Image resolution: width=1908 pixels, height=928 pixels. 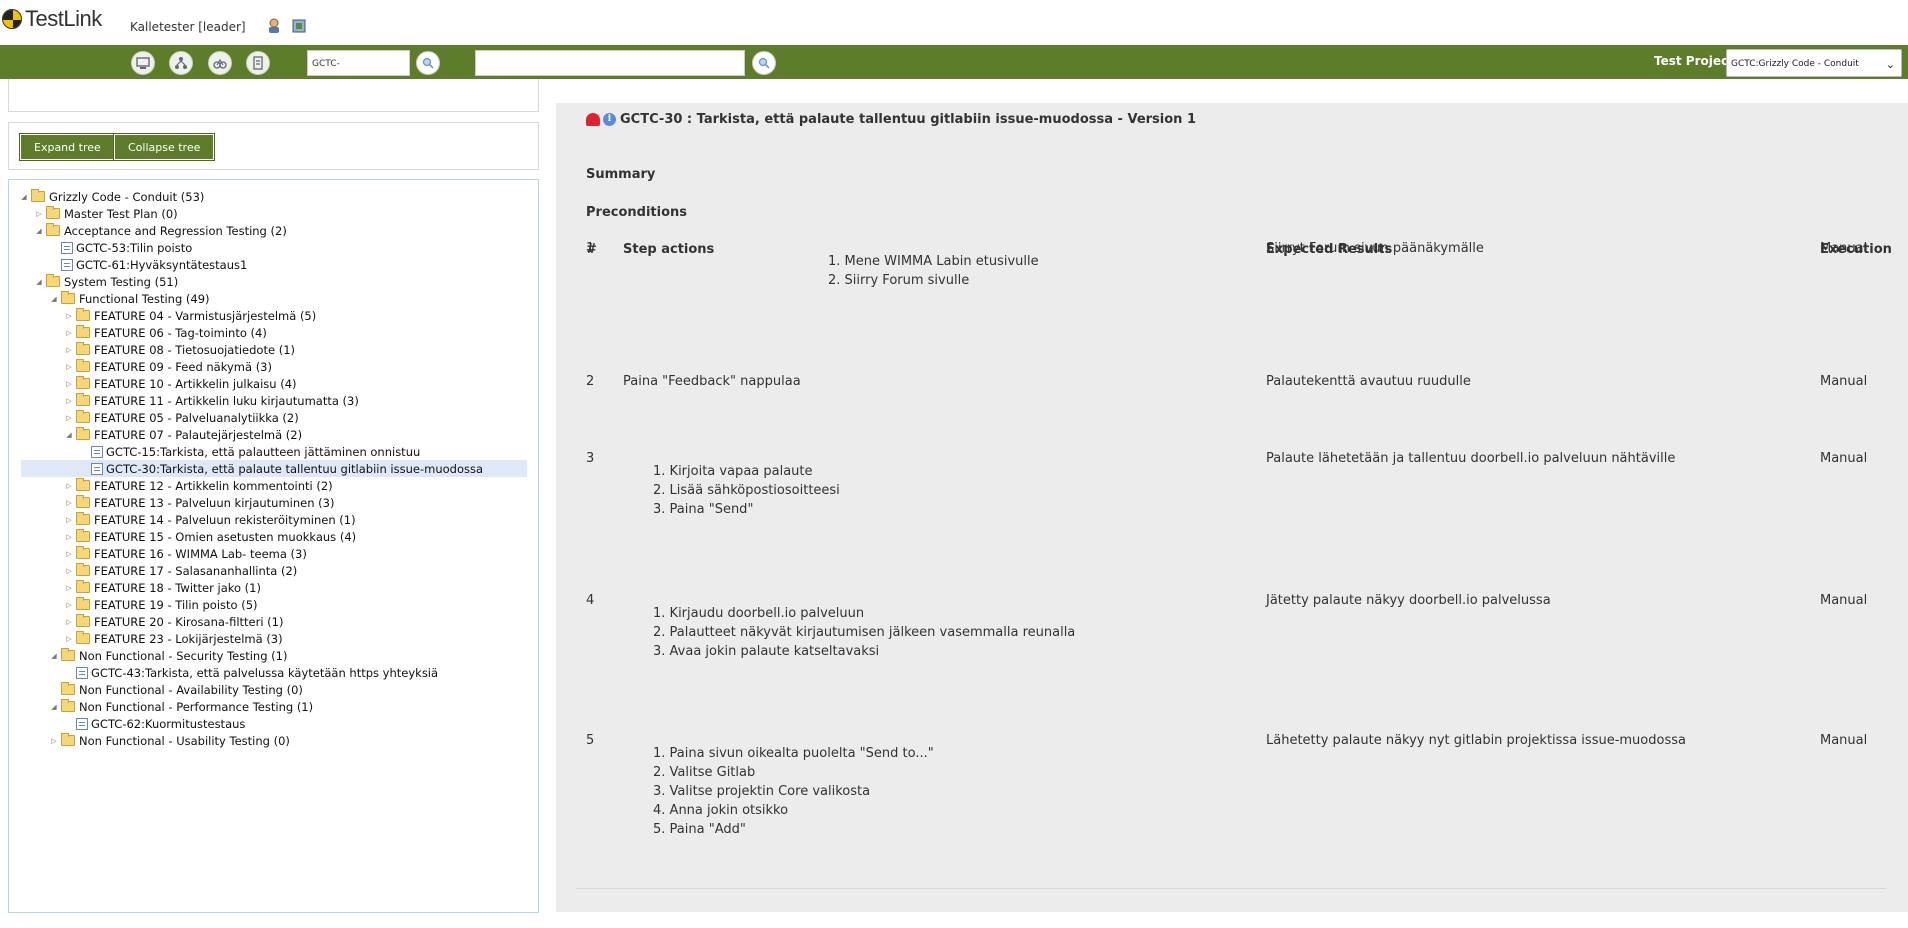 What do you see at coordinates (168, 366) in the screenshot?
I see `tree-folder: ▷ FEATURE 09 - Feed näkymä (3)` at bounding box center [168, 366].